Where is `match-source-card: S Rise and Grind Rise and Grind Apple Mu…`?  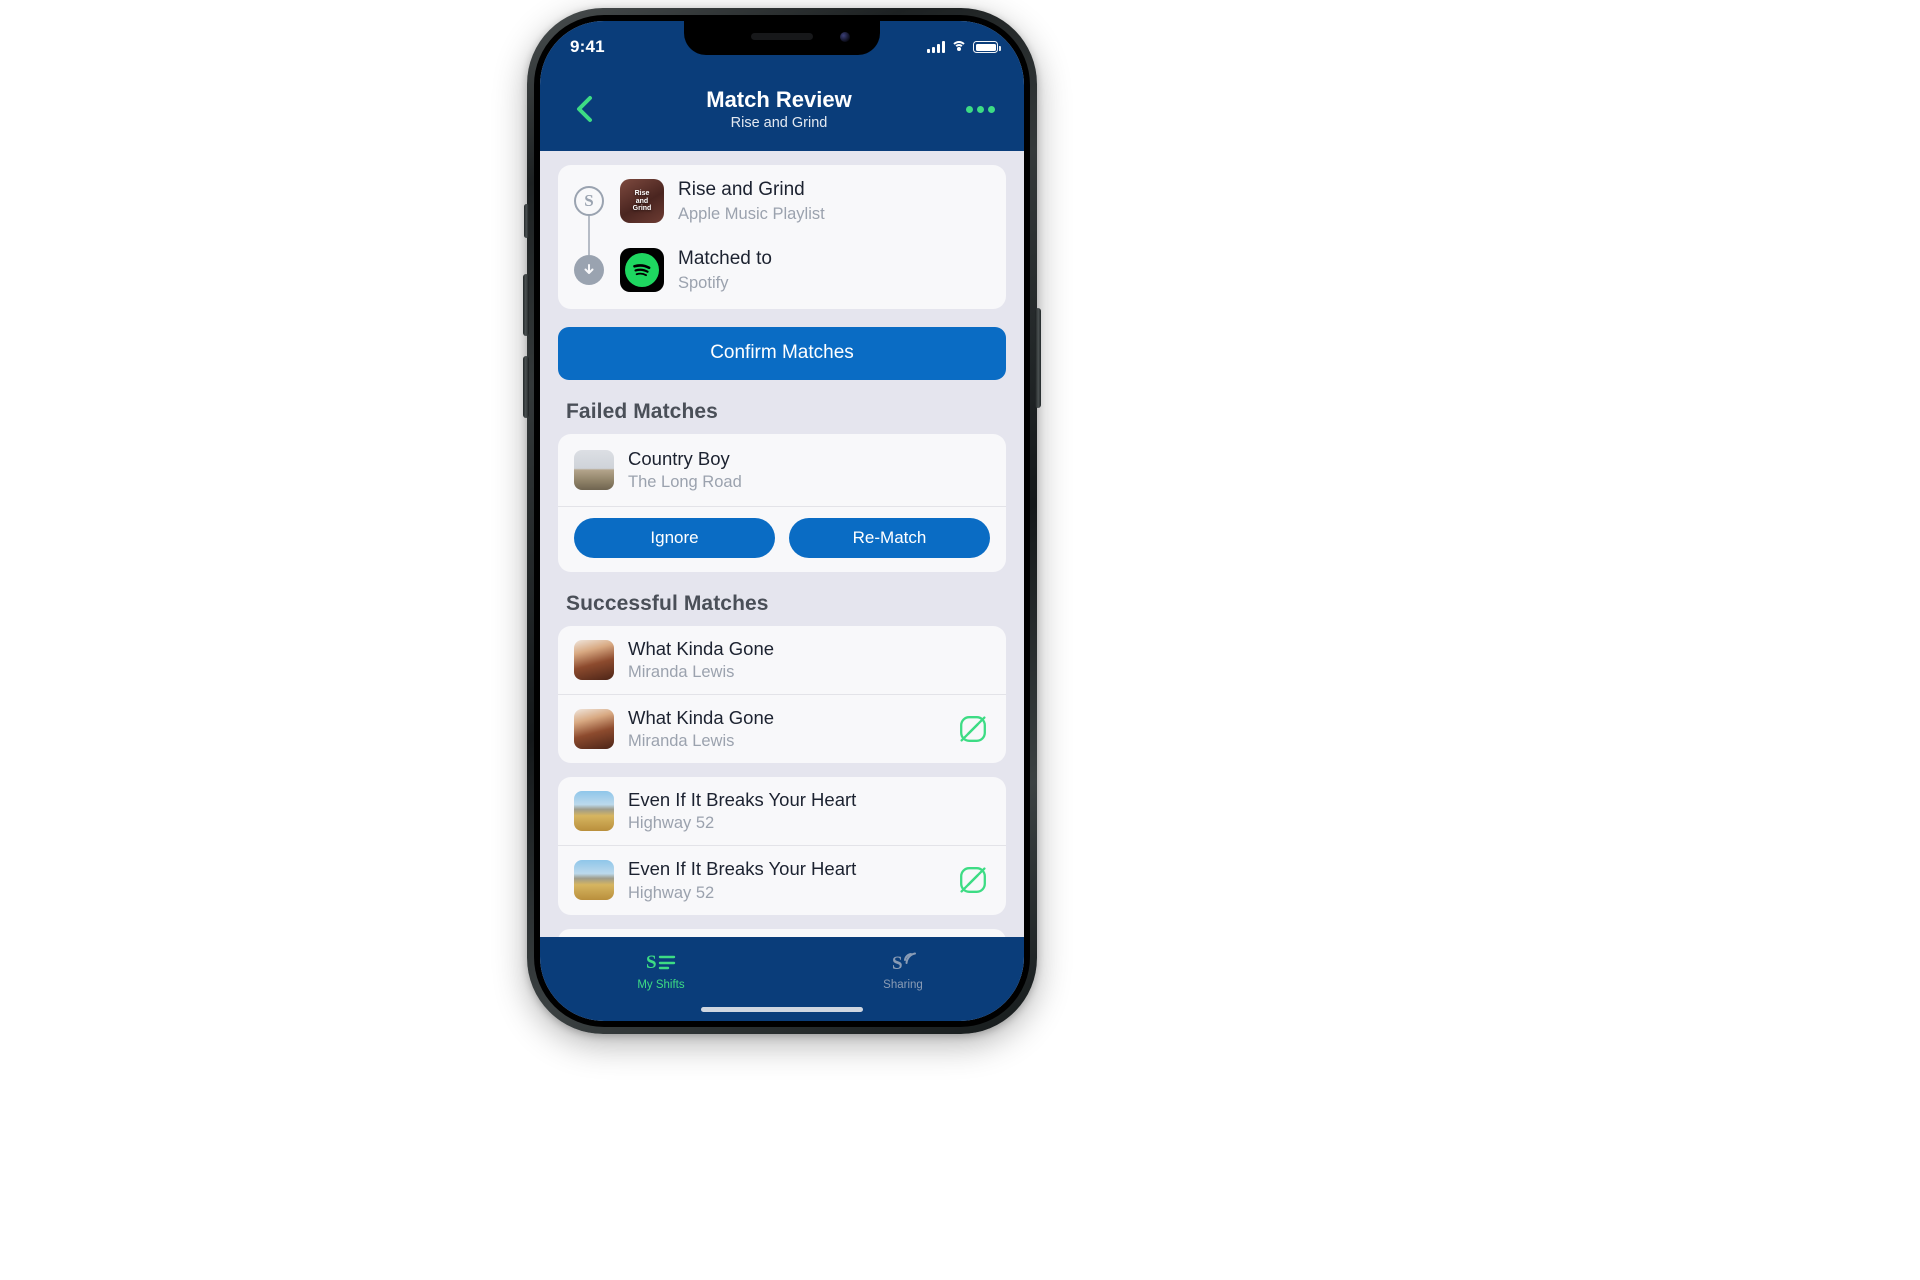 match-source-card: S Rise and Grind Rise and Grind Apple Mu… is located at coordinates (782, 237).